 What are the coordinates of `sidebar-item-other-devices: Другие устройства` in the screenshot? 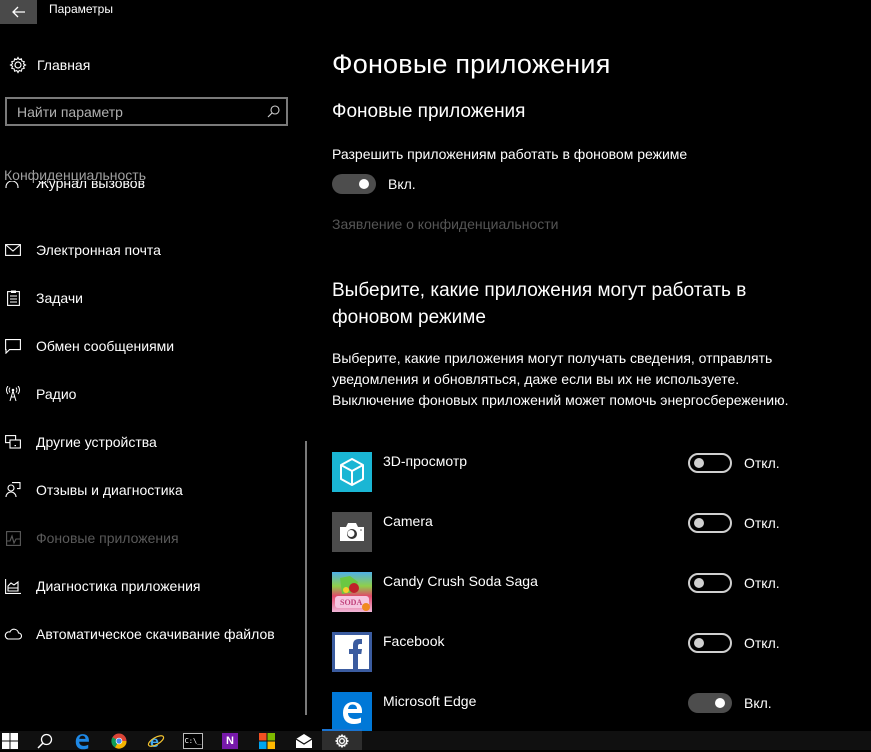 It's located at (150, 442).